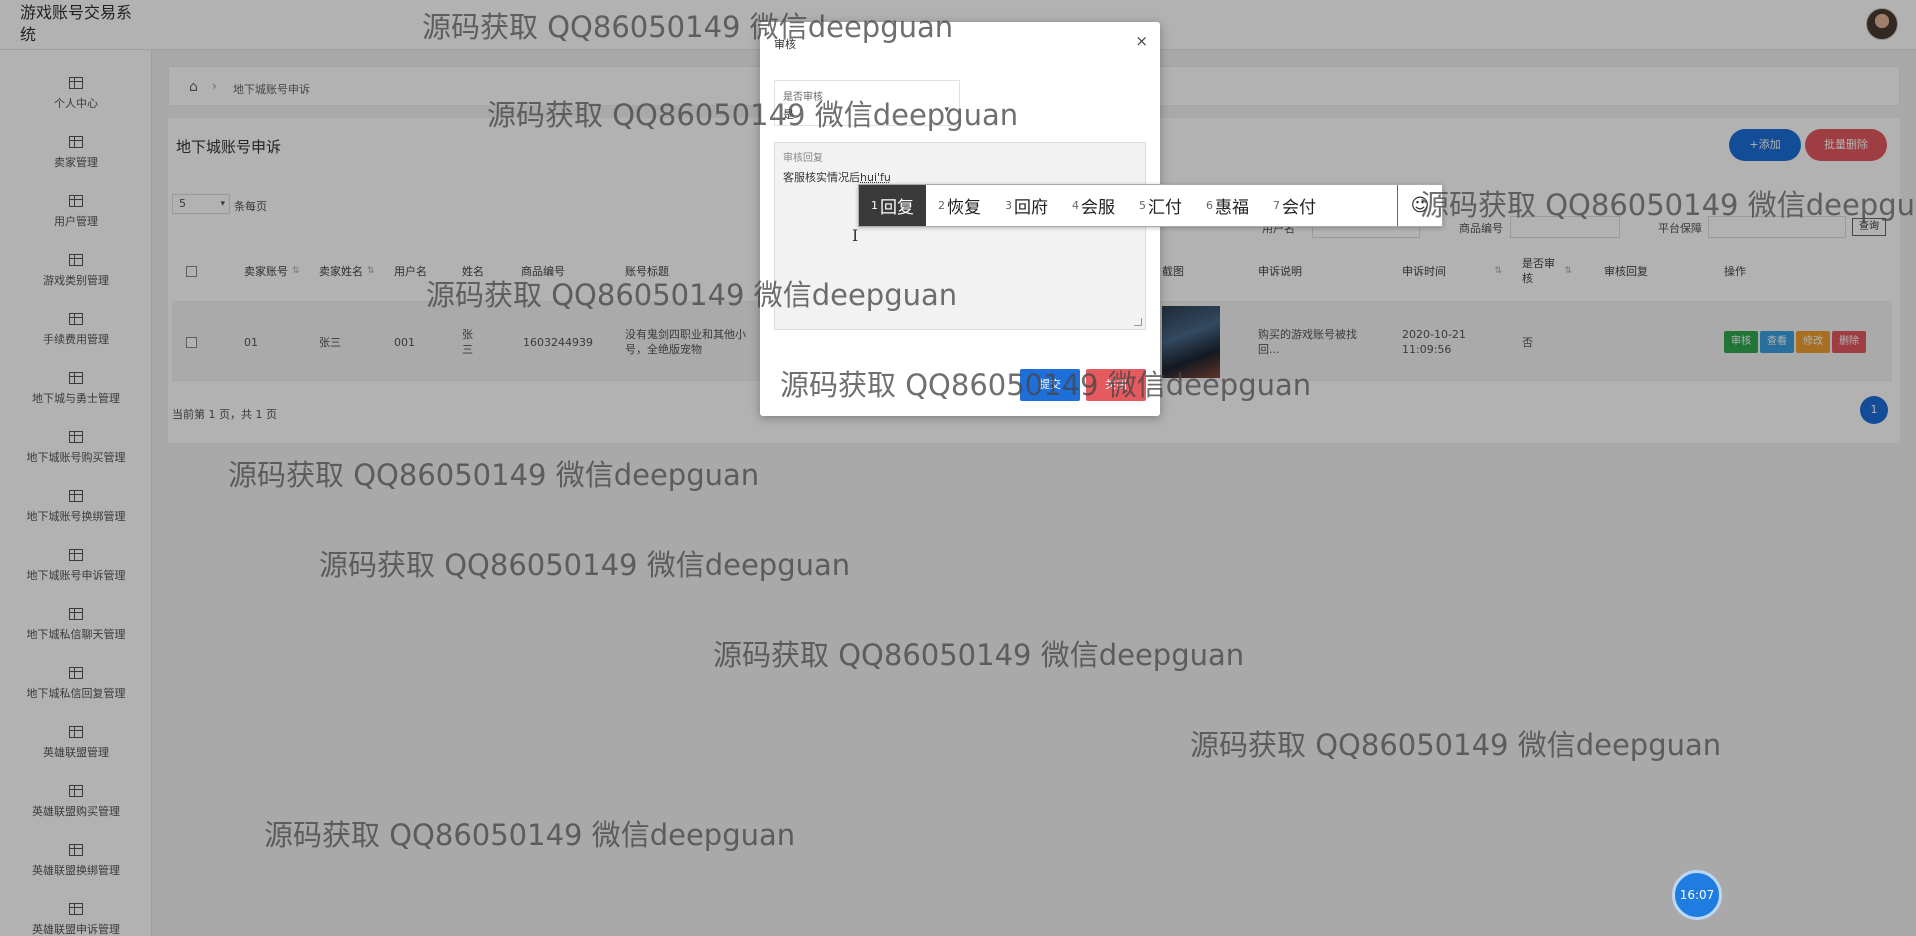  I want to click on resize-handle, so click(1138, 322).